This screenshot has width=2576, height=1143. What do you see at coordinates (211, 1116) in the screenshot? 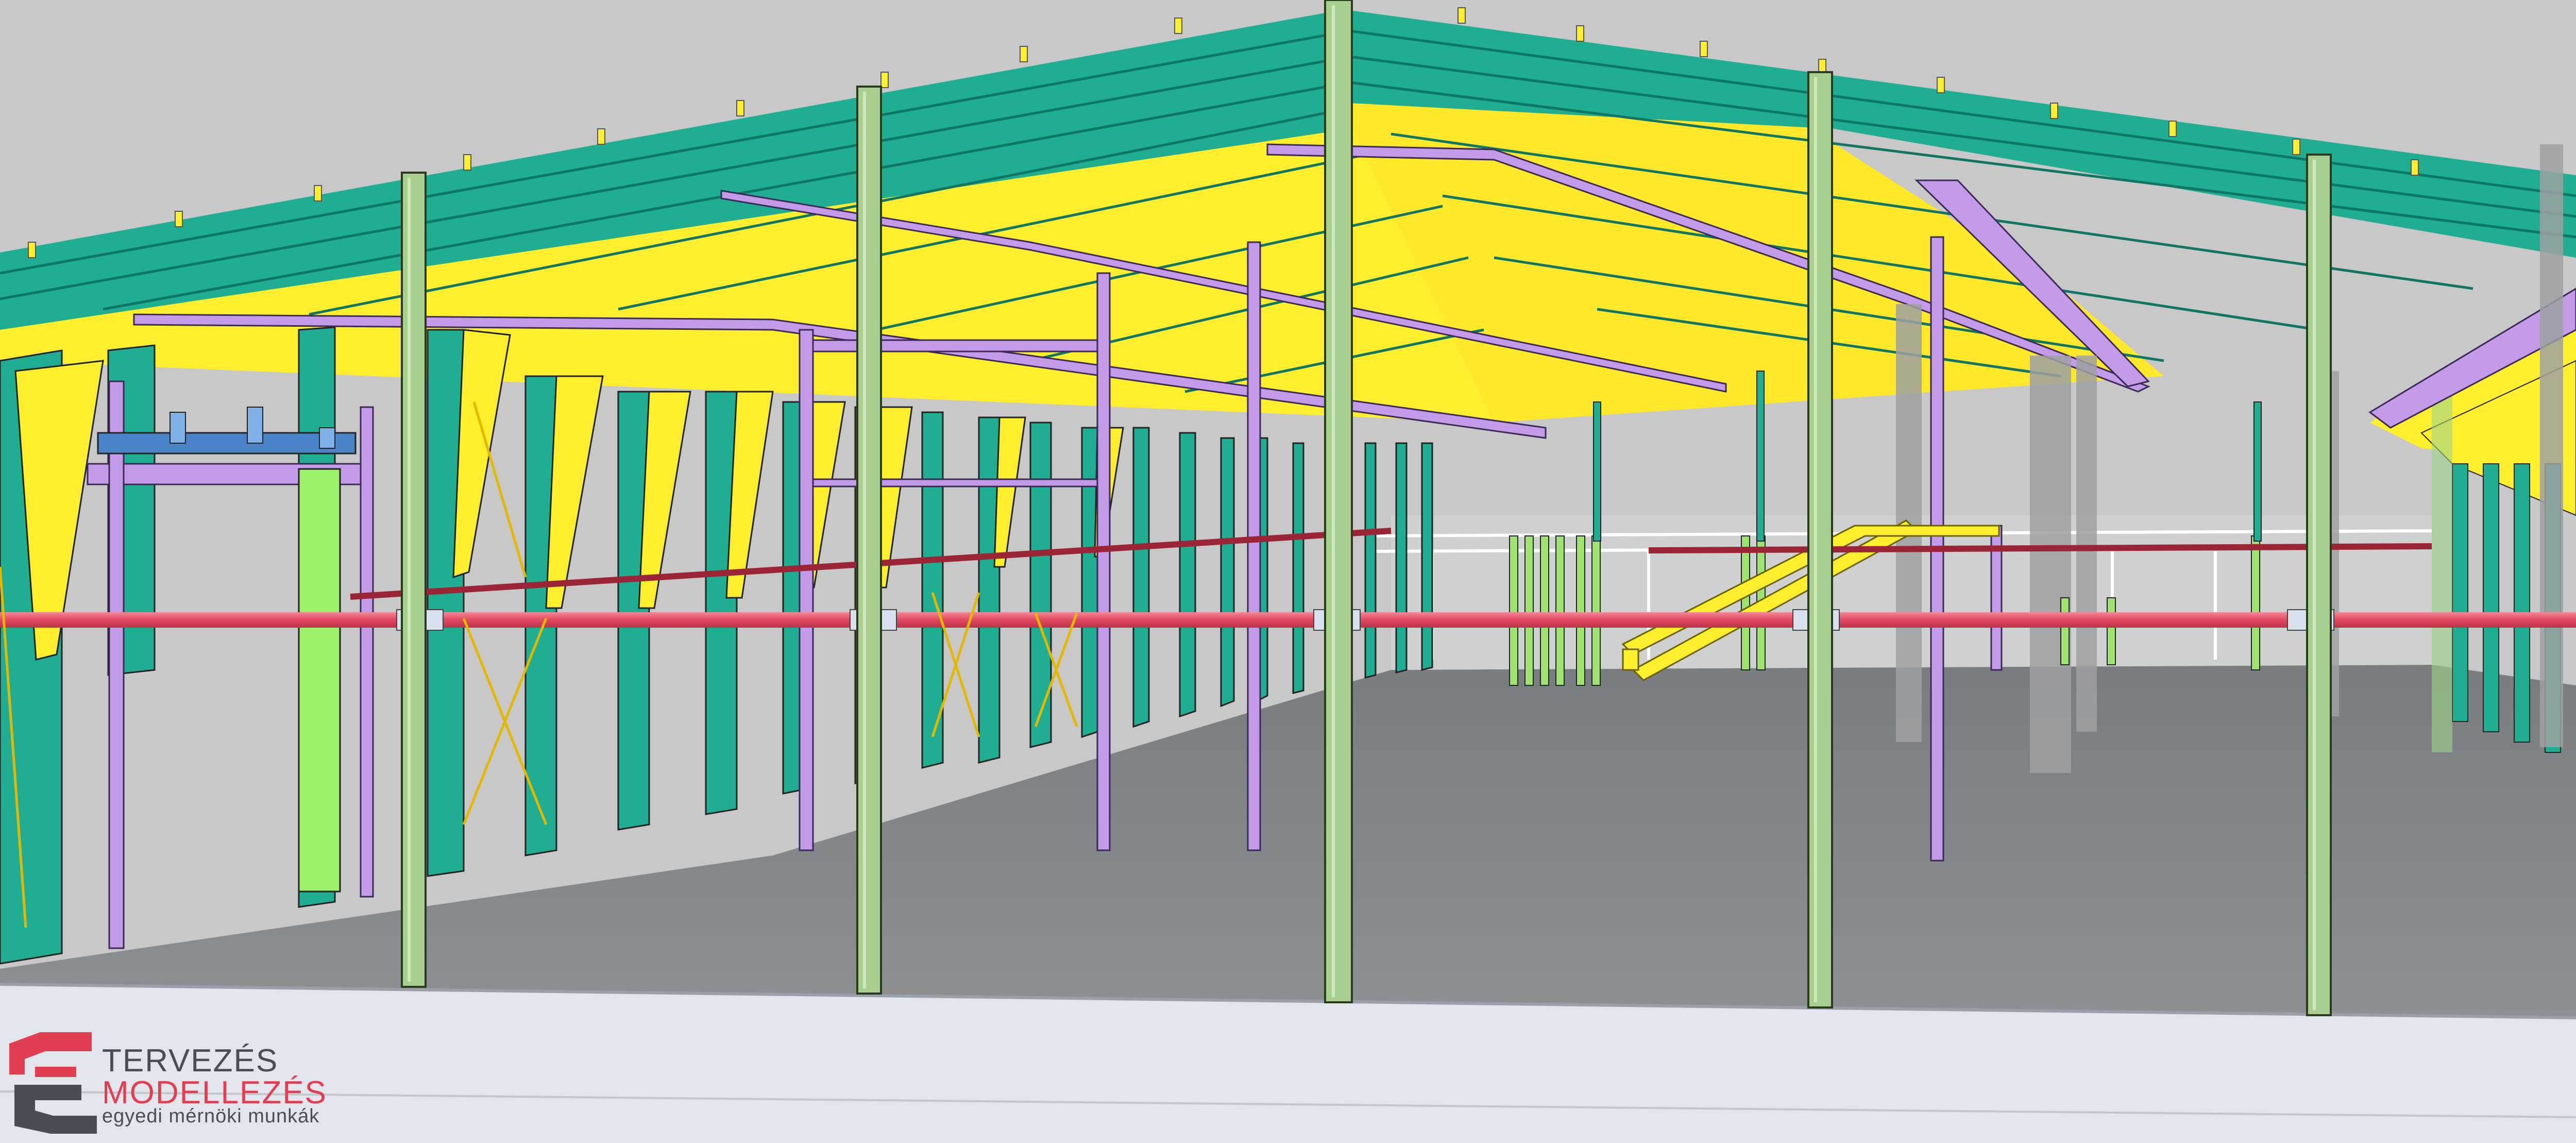
I see `logo-tagline: egyedi mérnöki munkák` at bounding box center [211, 1116].